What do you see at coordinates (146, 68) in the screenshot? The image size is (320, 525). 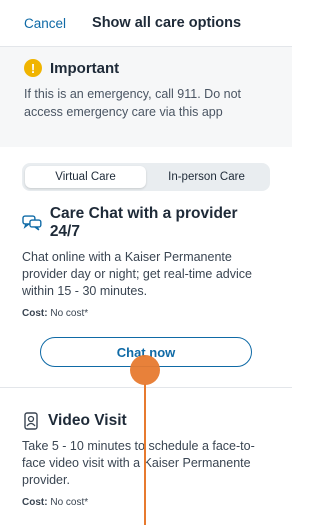 I see `important-header: ! Important` at bounding box center [146, 68].